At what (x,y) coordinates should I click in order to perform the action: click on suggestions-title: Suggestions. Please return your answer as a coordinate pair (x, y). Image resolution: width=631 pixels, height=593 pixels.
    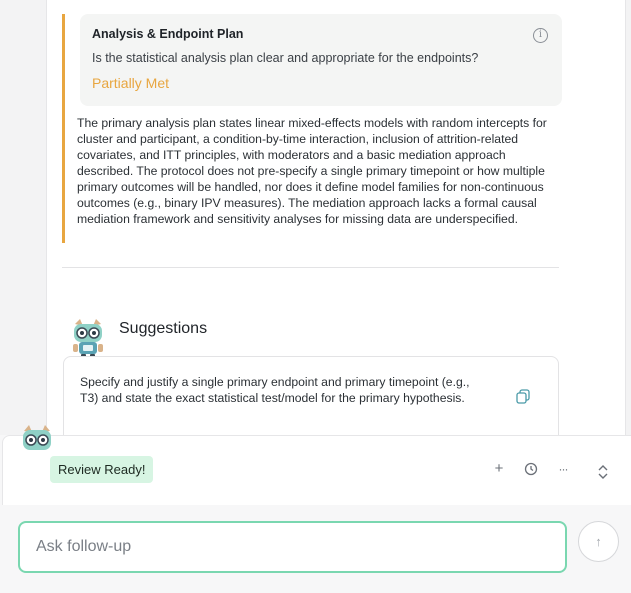
    Looking at the image, I should click on (163, 328).